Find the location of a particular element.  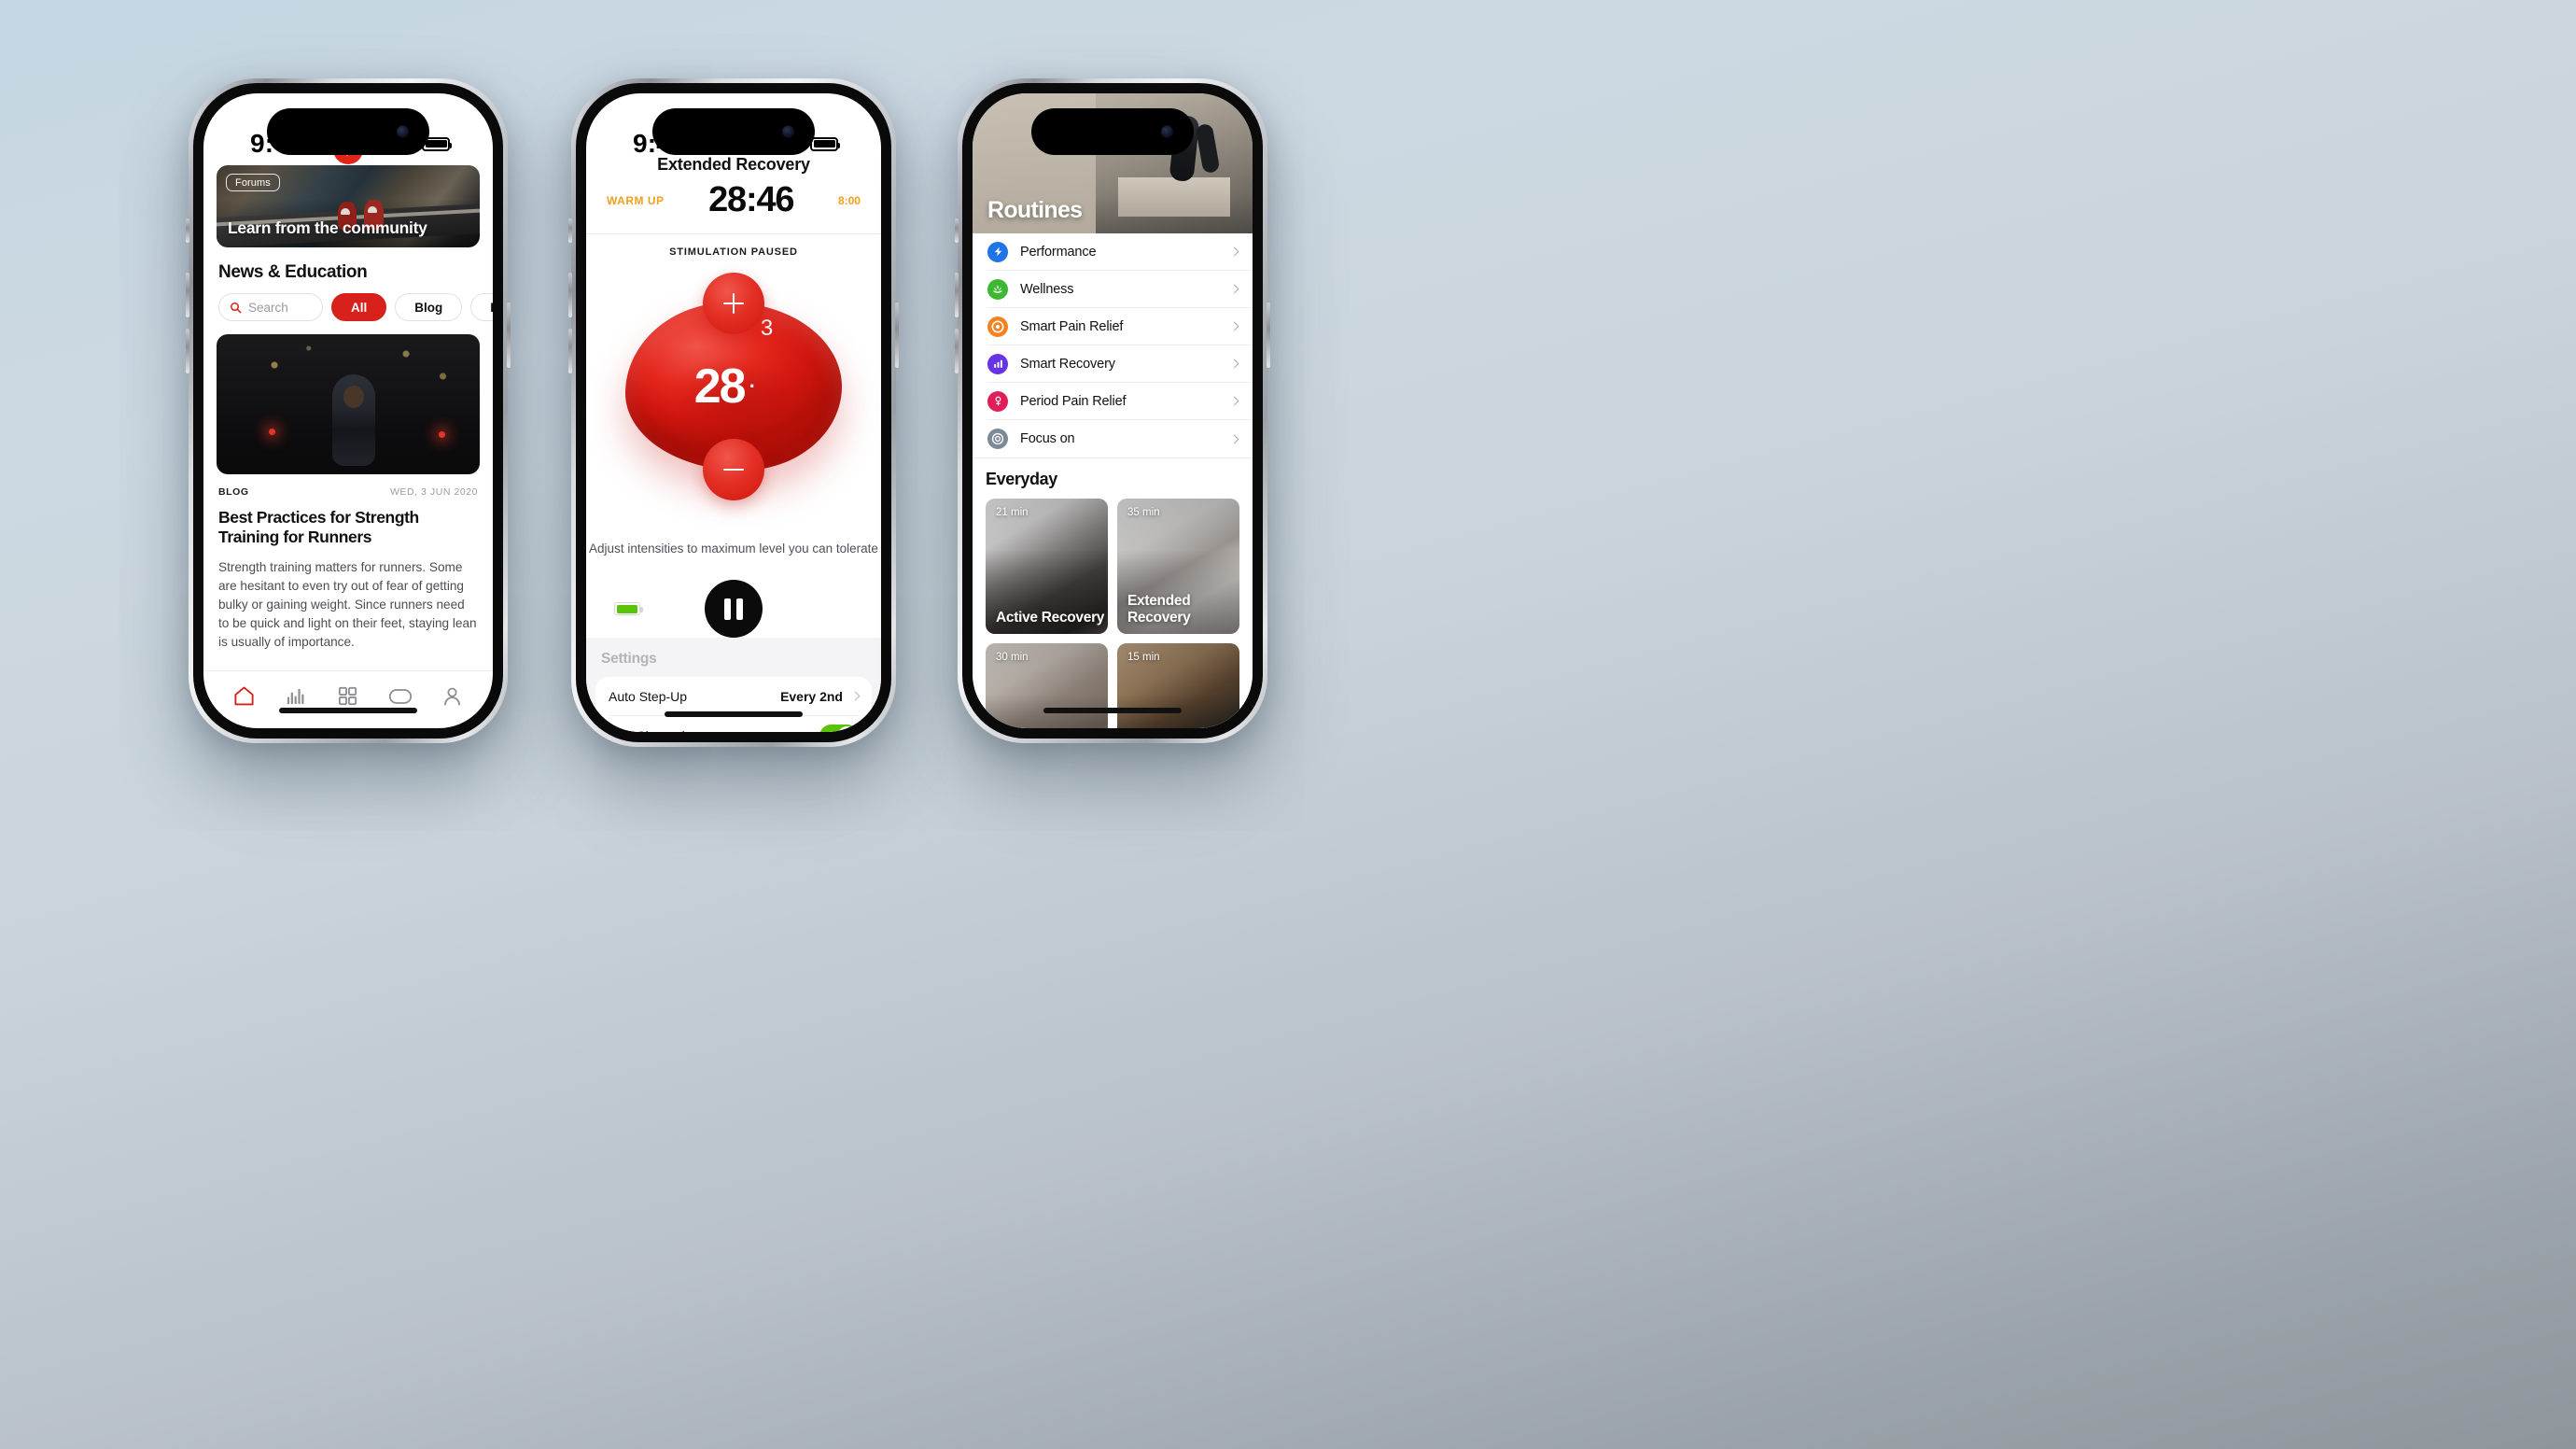

phone-bezel-2: 9:41 Extended Recovery WARM UP is located at coordinates (733, 412).